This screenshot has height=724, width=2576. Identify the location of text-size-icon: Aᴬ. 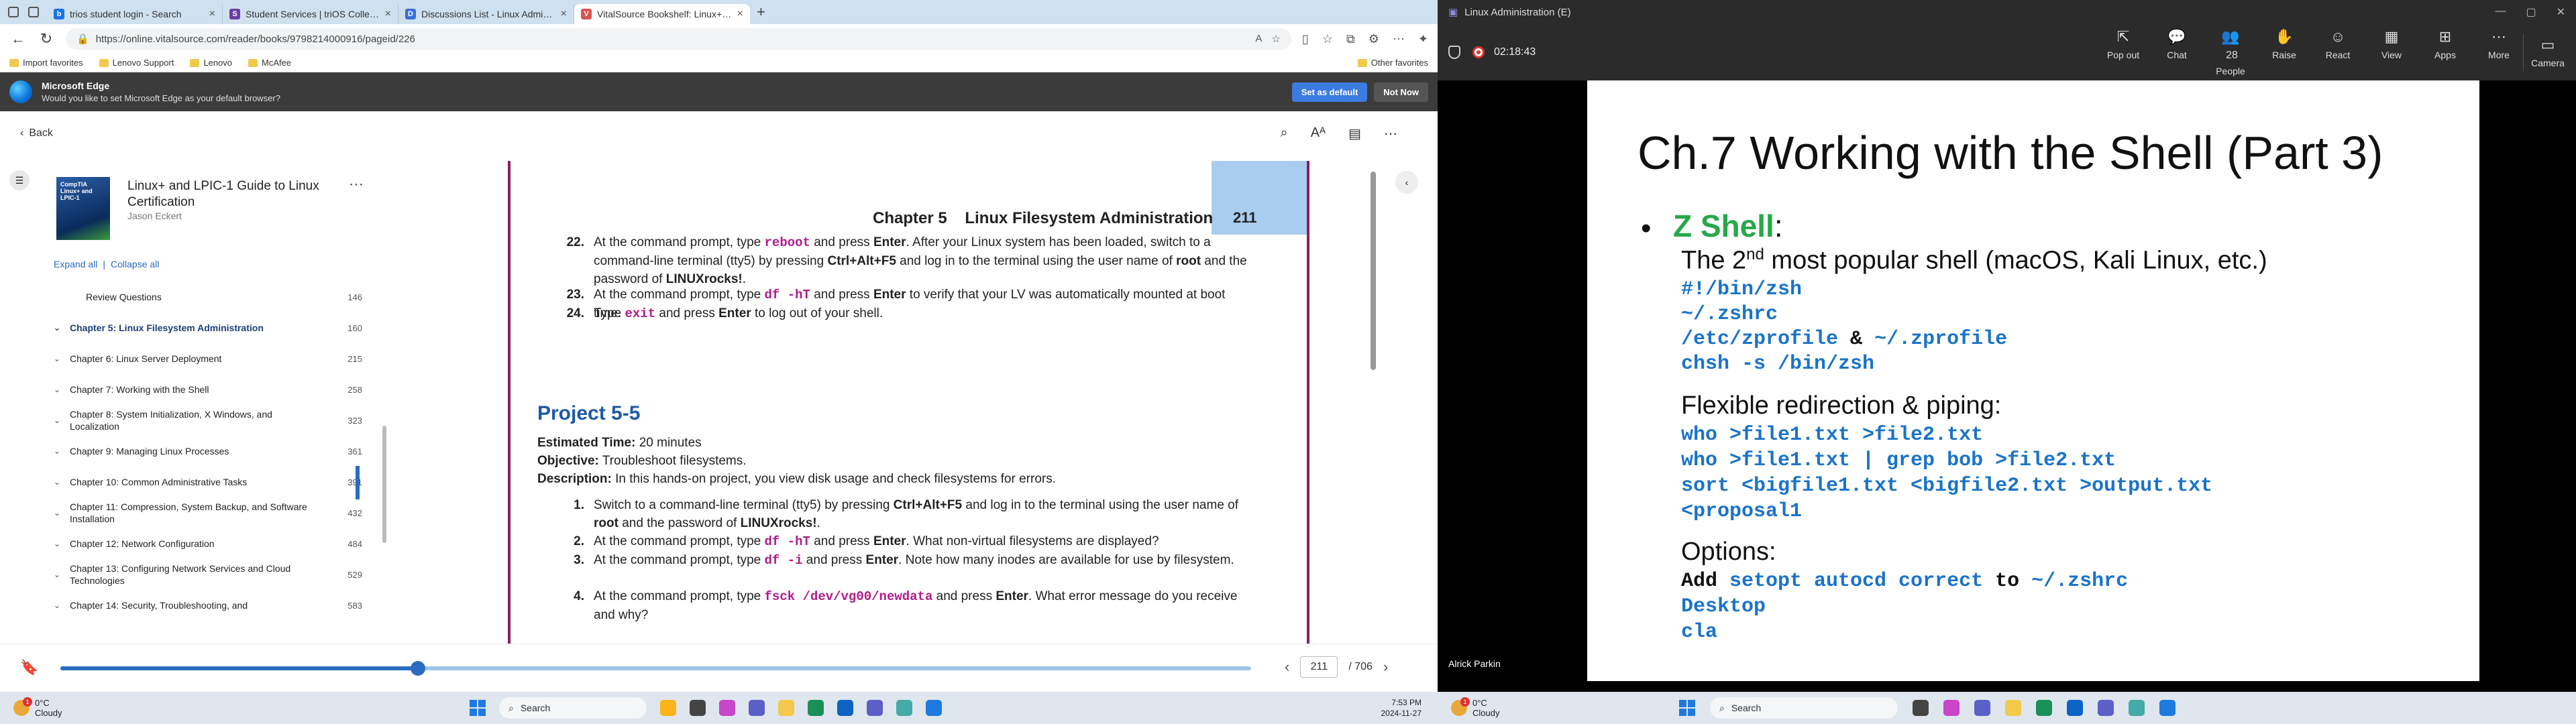
(1318, 133).